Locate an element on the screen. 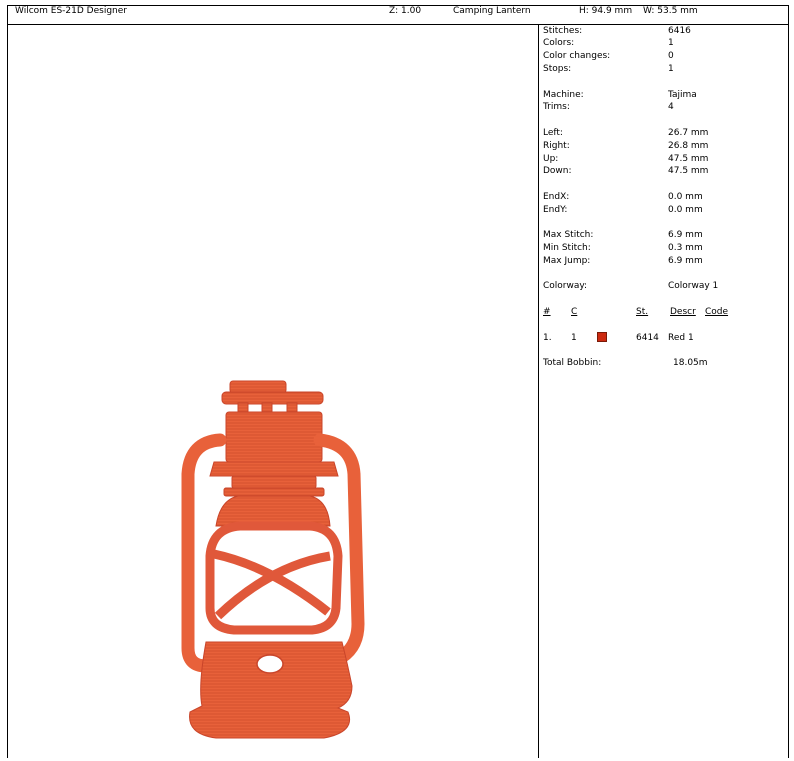 This screenshot has height=761, width=794. col-header-st: St. is located at coordinates (642, 312).